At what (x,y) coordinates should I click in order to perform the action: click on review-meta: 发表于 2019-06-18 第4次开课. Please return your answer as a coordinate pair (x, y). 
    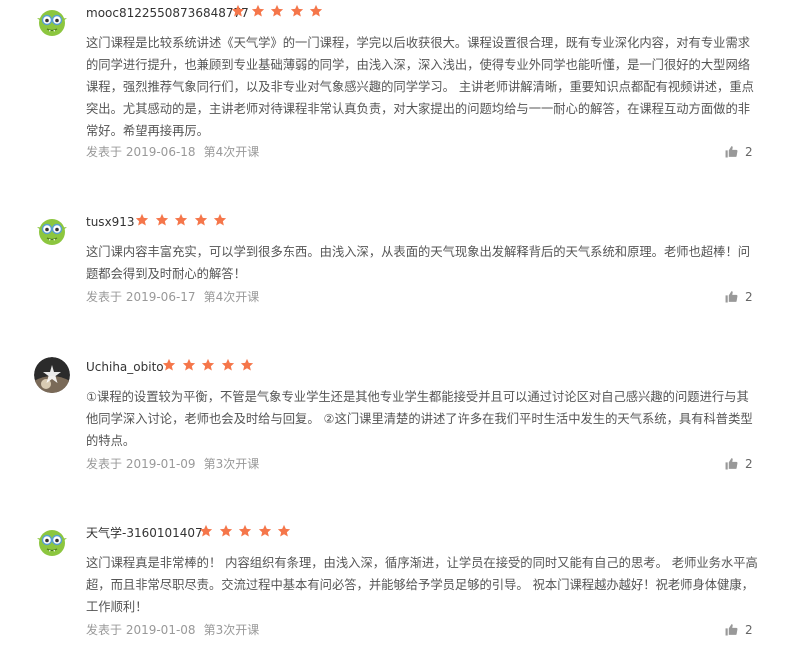
    Looking at the image, I should click on (172, 152).